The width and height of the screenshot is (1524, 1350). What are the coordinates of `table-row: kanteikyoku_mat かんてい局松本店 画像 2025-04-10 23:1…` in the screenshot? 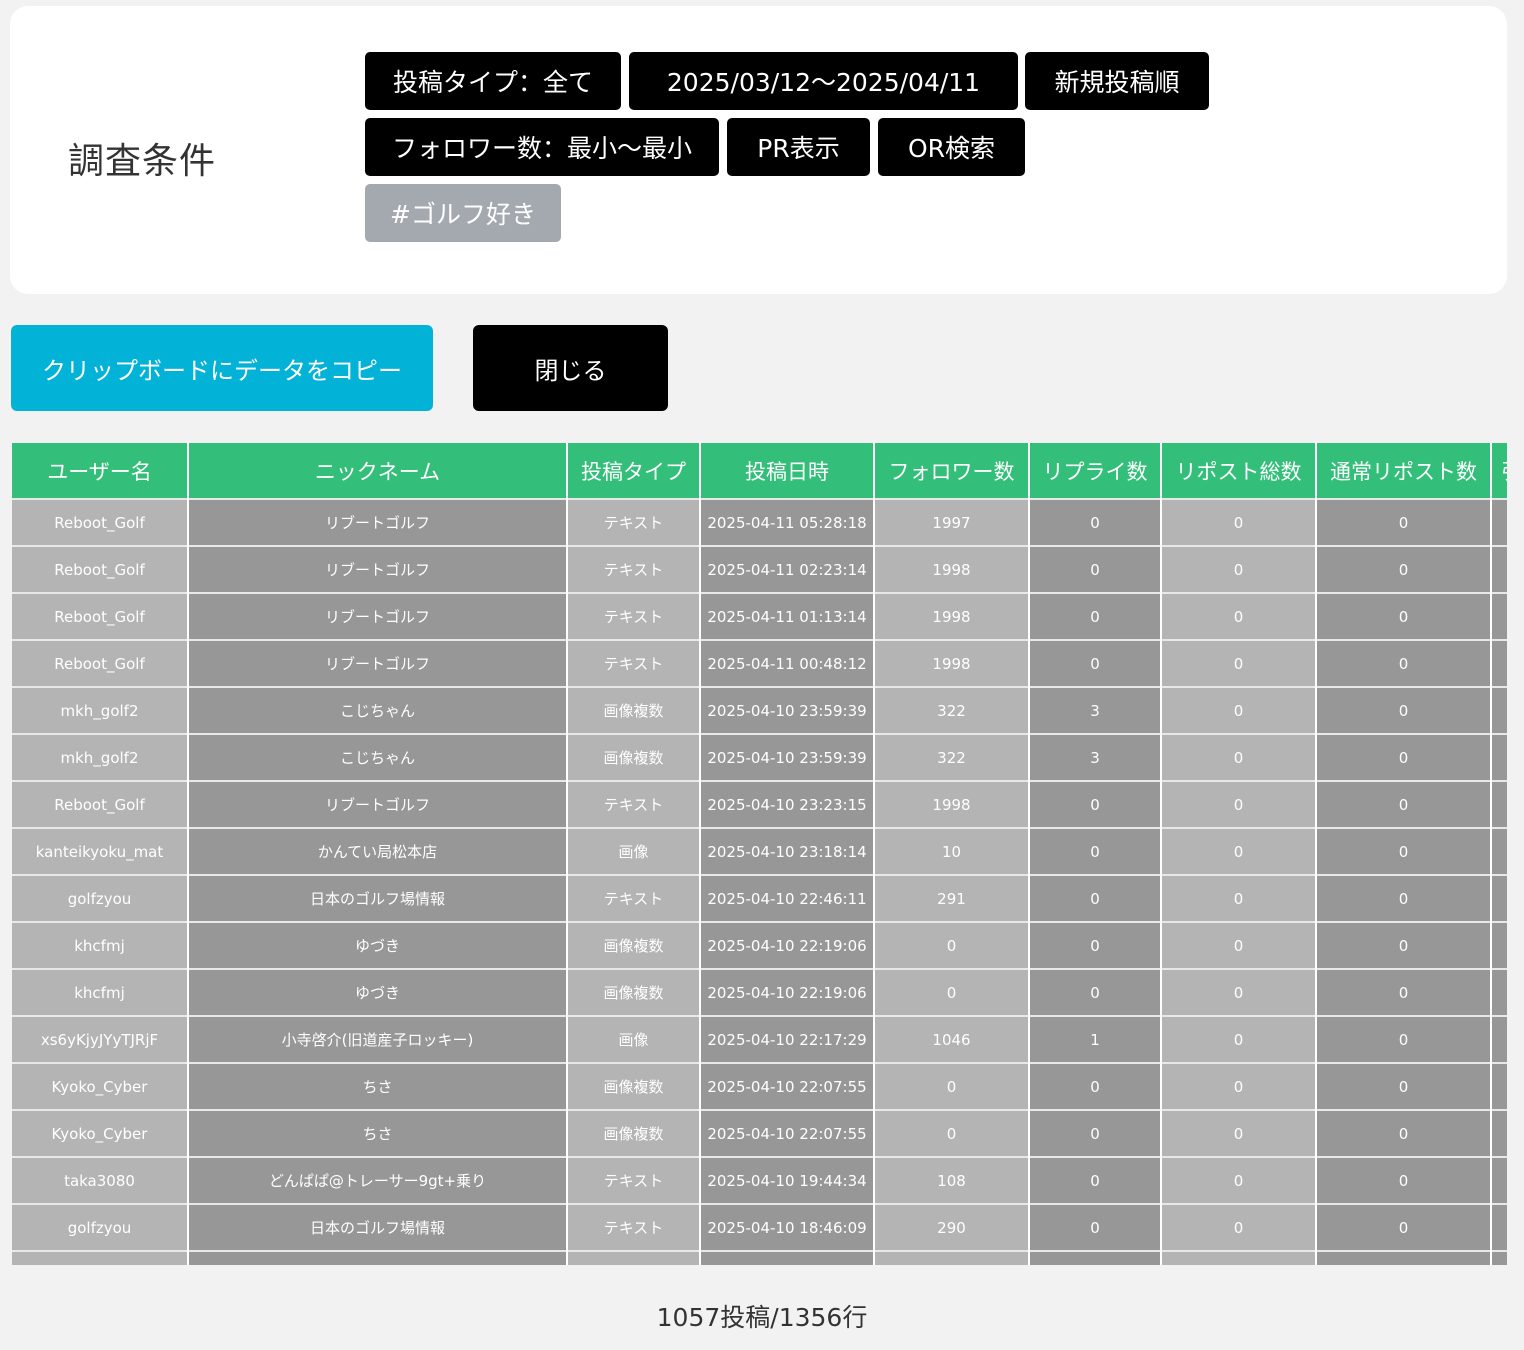 It's located at (759, 851).